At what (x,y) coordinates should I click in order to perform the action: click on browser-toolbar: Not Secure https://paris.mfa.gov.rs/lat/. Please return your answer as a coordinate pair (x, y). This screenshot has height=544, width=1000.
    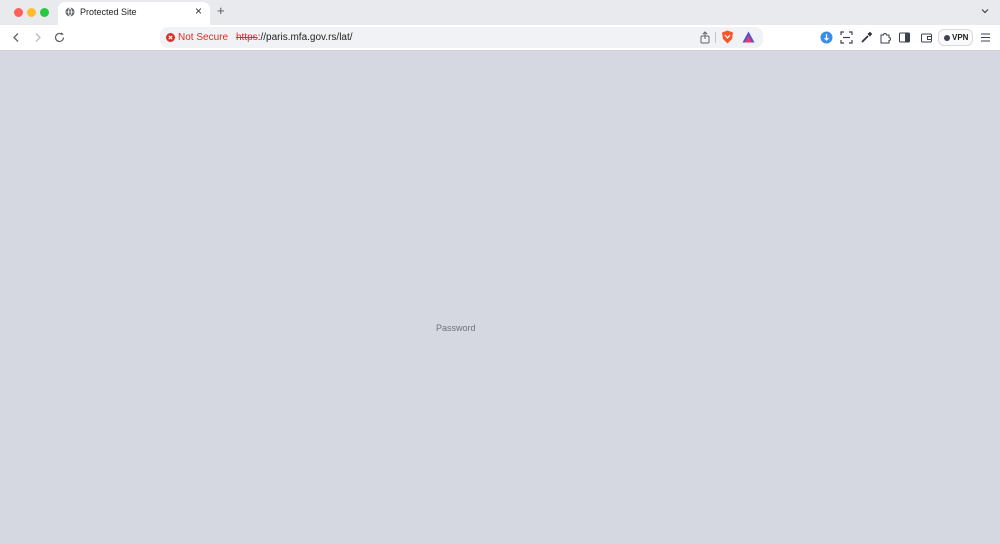
    Looking at the image, I should click on (500, 38).